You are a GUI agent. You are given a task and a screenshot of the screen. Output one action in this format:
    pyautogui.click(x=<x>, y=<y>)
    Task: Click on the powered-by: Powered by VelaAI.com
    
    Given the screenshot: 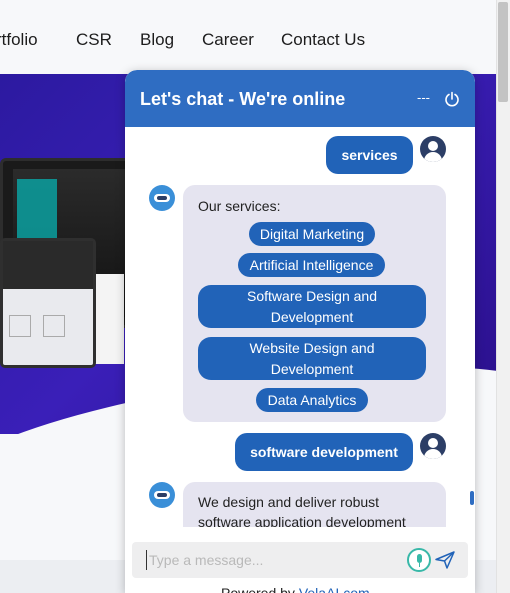 What is the action you would take?
    pyautogui.click(x=295, y=589)
    